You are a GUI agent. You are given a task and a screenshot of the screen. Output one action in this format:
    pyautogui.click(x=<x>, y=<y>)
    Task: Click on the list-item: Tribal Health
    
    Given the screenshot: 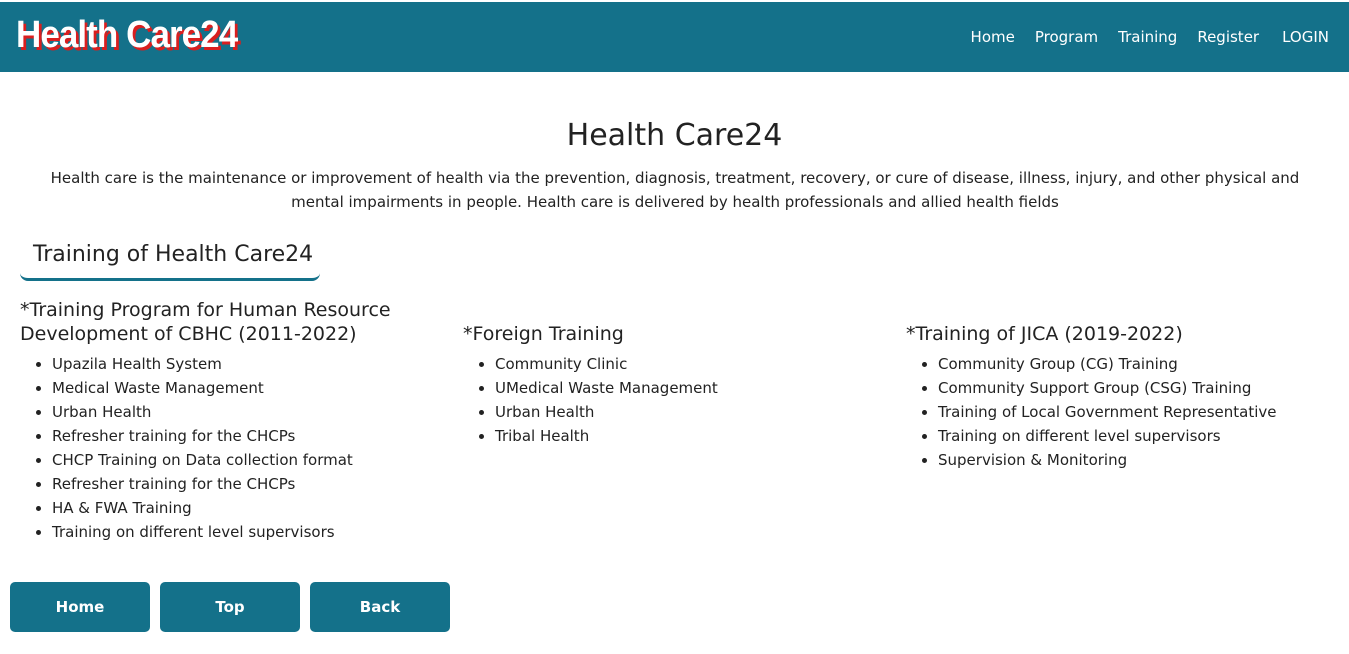 What is the action you would take?
    pyautogui.click(x=689, y=436)
    